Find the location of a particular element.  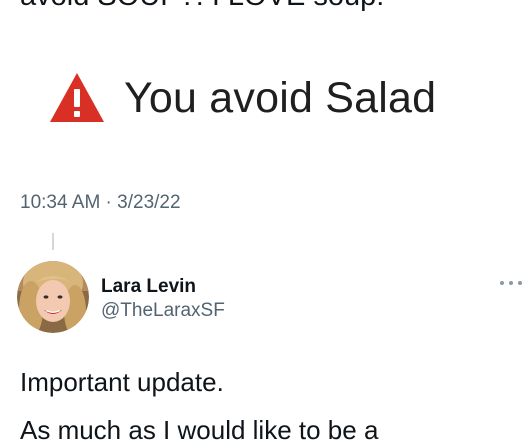

media-warning: You avoid Salad is located at coordinates (242, 98).